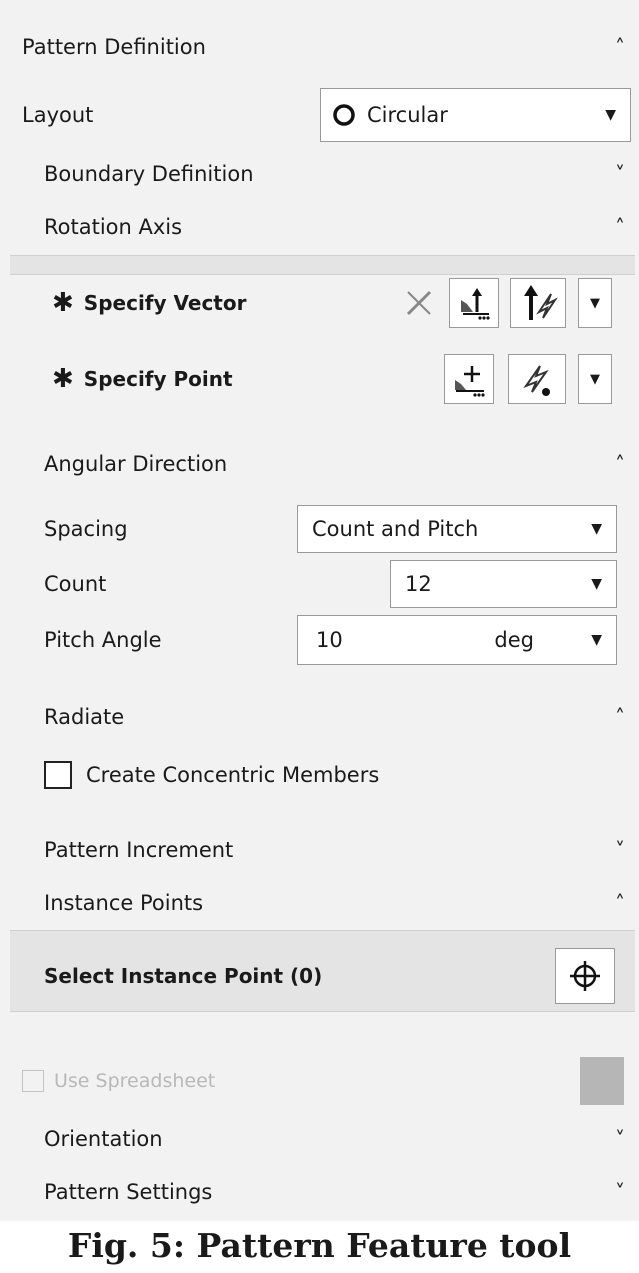 The image size is (639, 1273). I want to click on pattern-definition-header: Pattern Definition ˄, so click(319, 47).